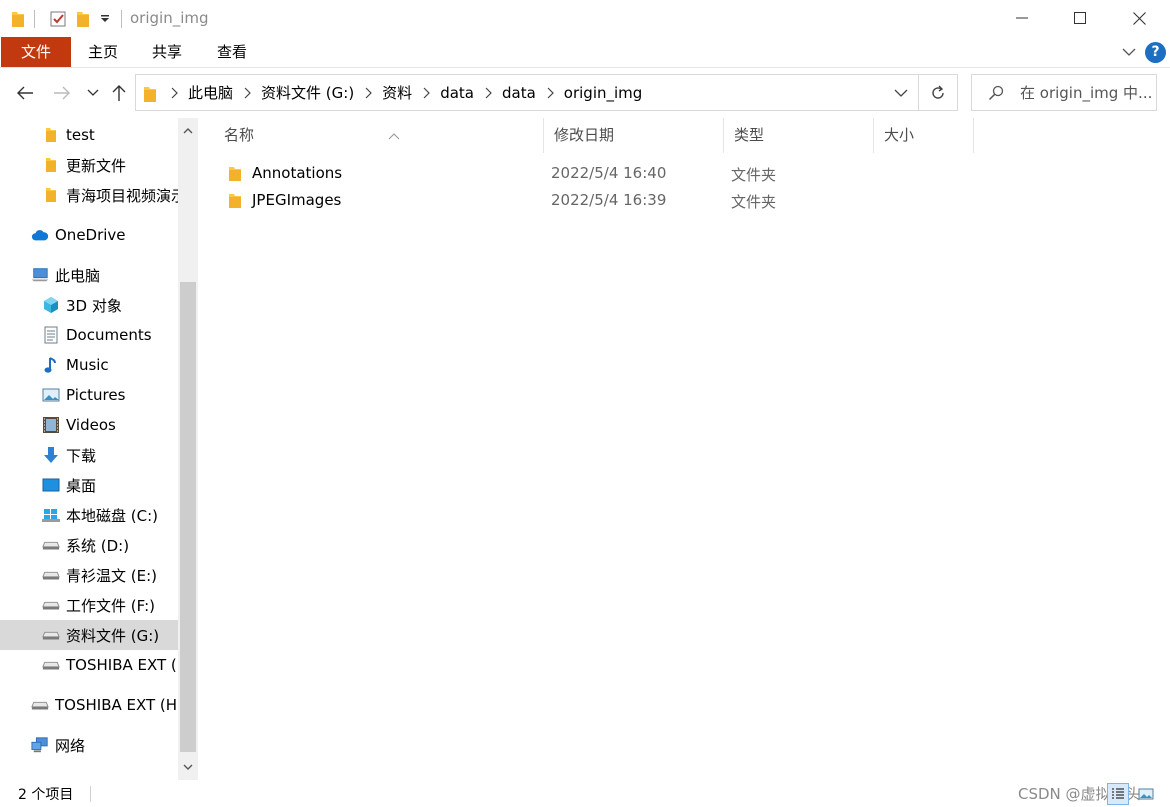 The image size is (1170, 807). I want to click on nav-item-label: 3D 对象, so click(94, 305).